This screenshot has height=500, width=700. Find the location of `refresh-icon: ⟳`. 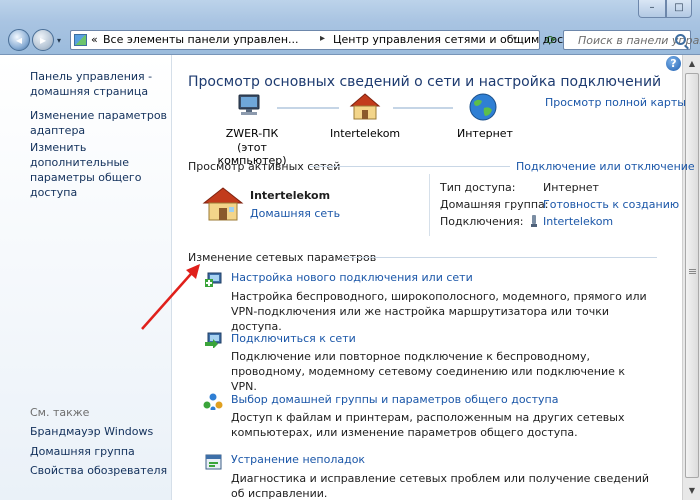

refresh-icon: ⟳ is located at coordinates (551, 40).